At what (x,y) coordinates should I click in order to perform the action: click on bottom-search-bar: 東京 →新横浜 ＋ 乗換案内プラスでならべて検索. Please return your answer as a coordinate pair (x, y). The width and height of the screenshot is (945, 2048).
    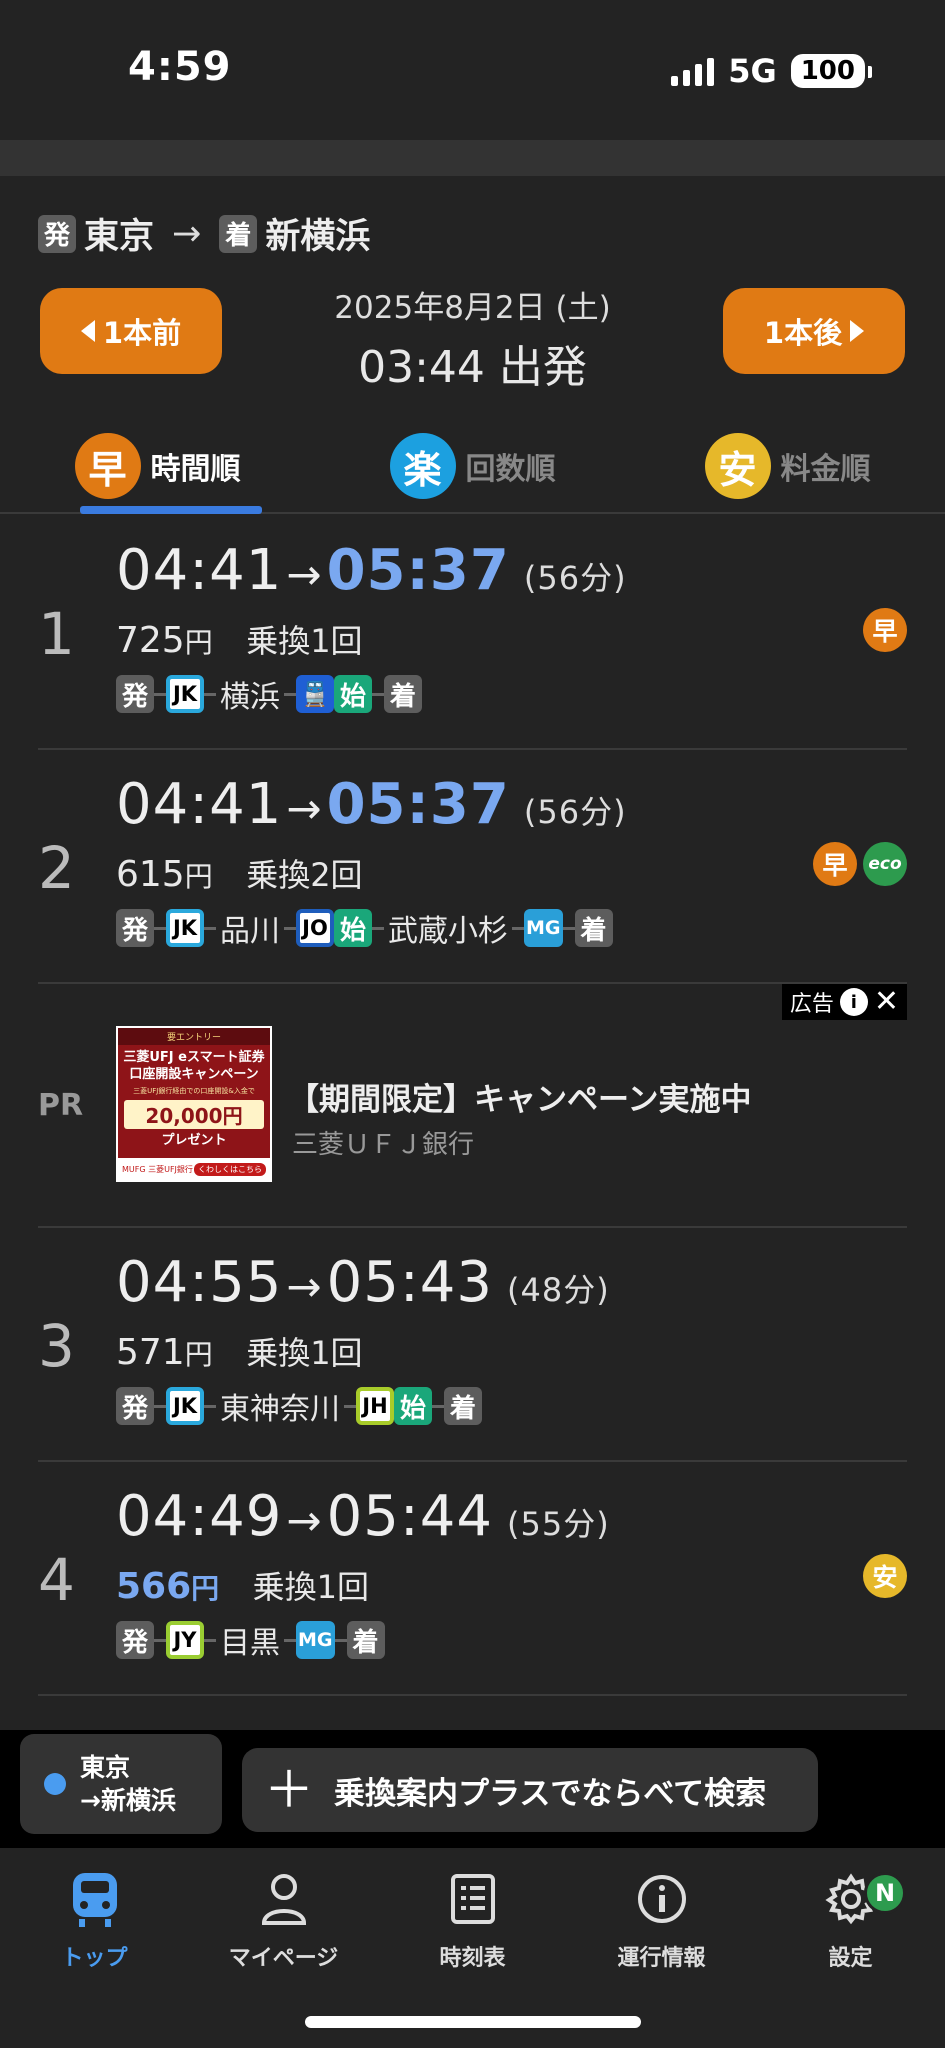
    Looking at the image, I should click on (472, 1789).